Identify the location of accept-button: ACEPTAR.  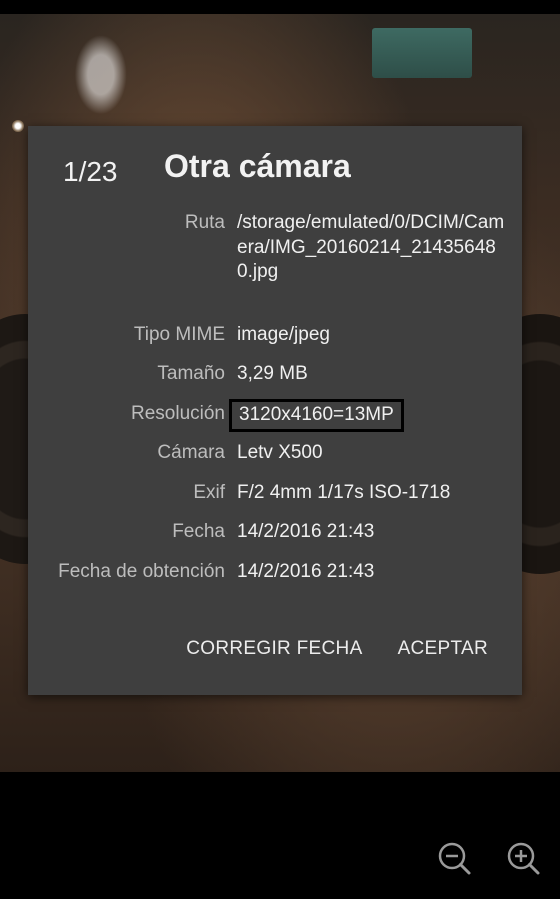
(443, 649).